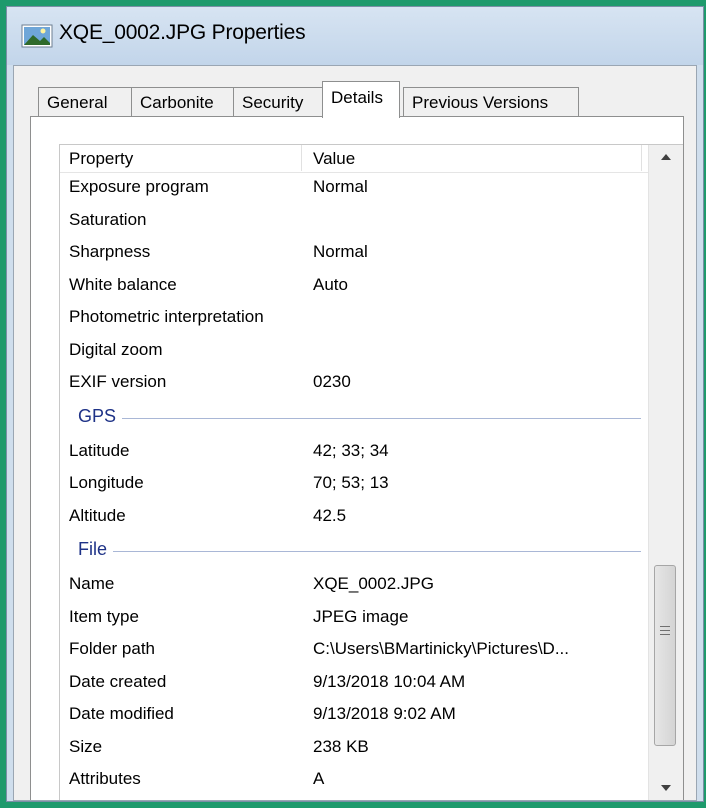  I want to click on table-row: Exposure program Normal, so click(354, 189).